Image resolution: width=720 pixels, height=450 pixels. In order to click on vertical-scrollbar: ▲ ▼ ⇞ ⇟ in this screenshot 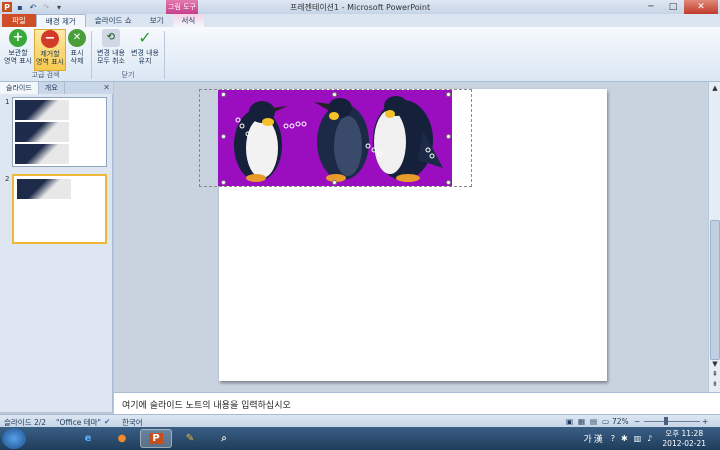, I will do `click(714, 237)`.